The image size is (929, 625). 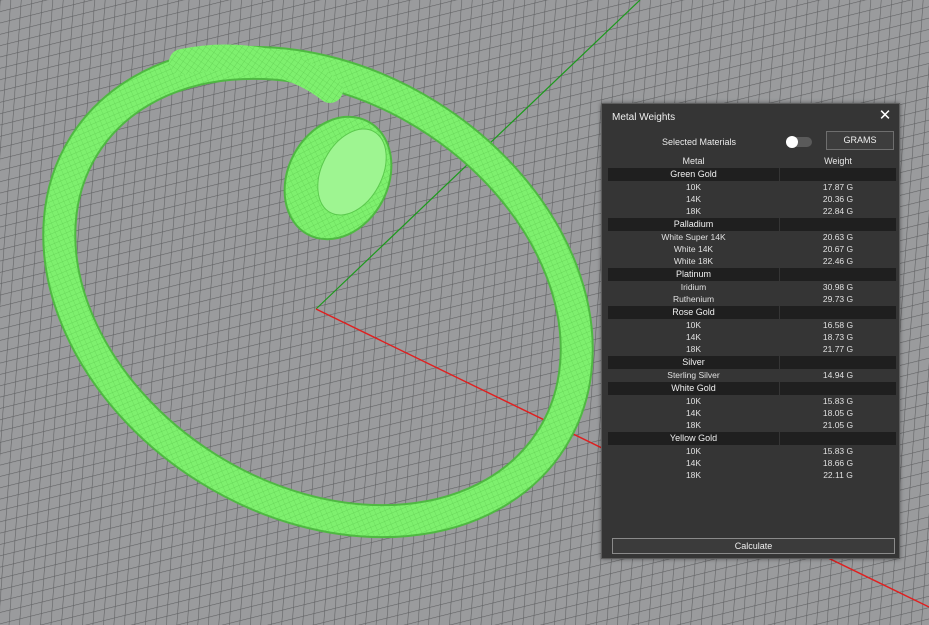 What do you see at coordinates (693, 312) in the screenshot?
I see `group-name: Rose Gold` at bounding box center [693, 312].